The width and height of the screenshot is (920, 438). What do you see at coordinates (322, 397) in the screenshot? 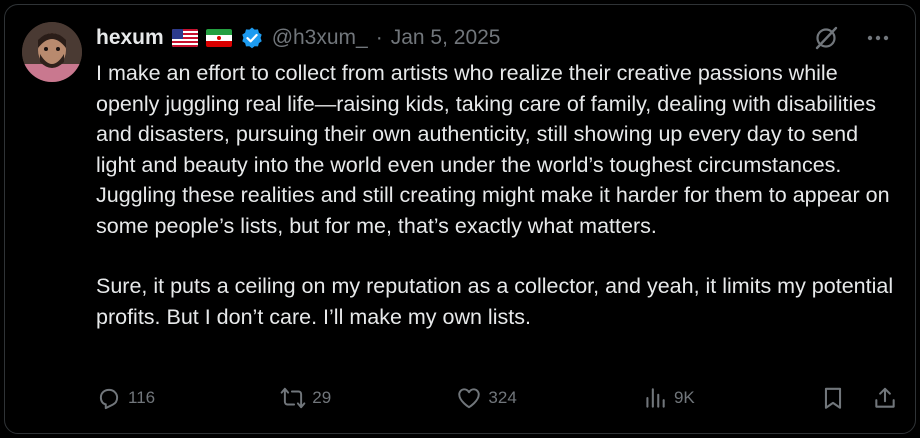
I see `repost-count: 29` at bounding box center [322, 397].